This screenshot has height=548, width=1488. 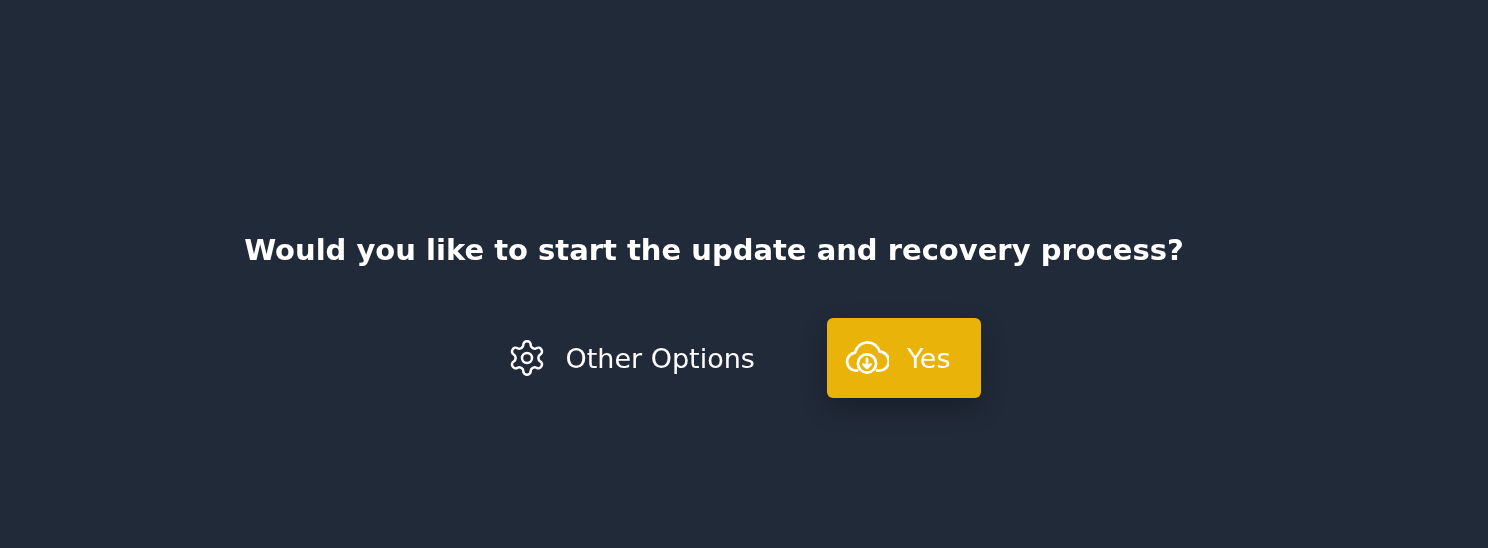 What do you see at coordinates (631, 358) in the screenshot?
I see `options-button: Other Options` at bounding box center [631, 358].